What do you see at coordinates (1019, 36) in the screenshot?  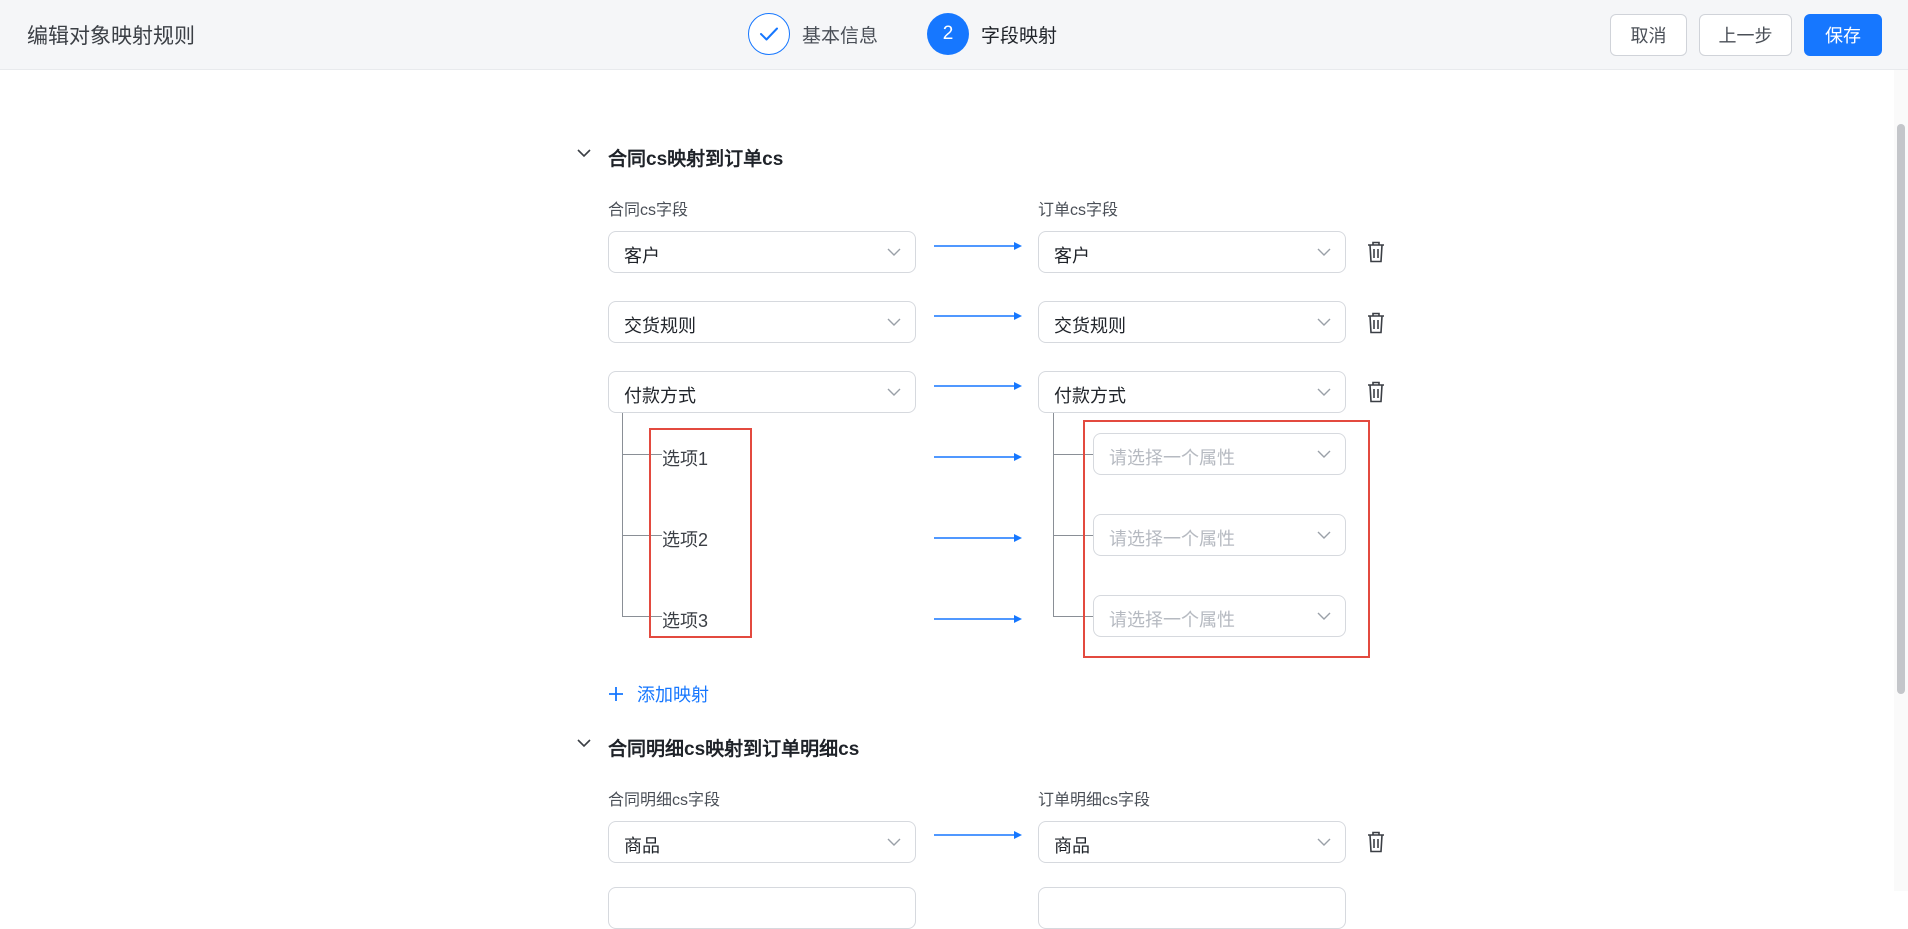 I see `step-label: 字段映射` at bounding box center [1019, 36].